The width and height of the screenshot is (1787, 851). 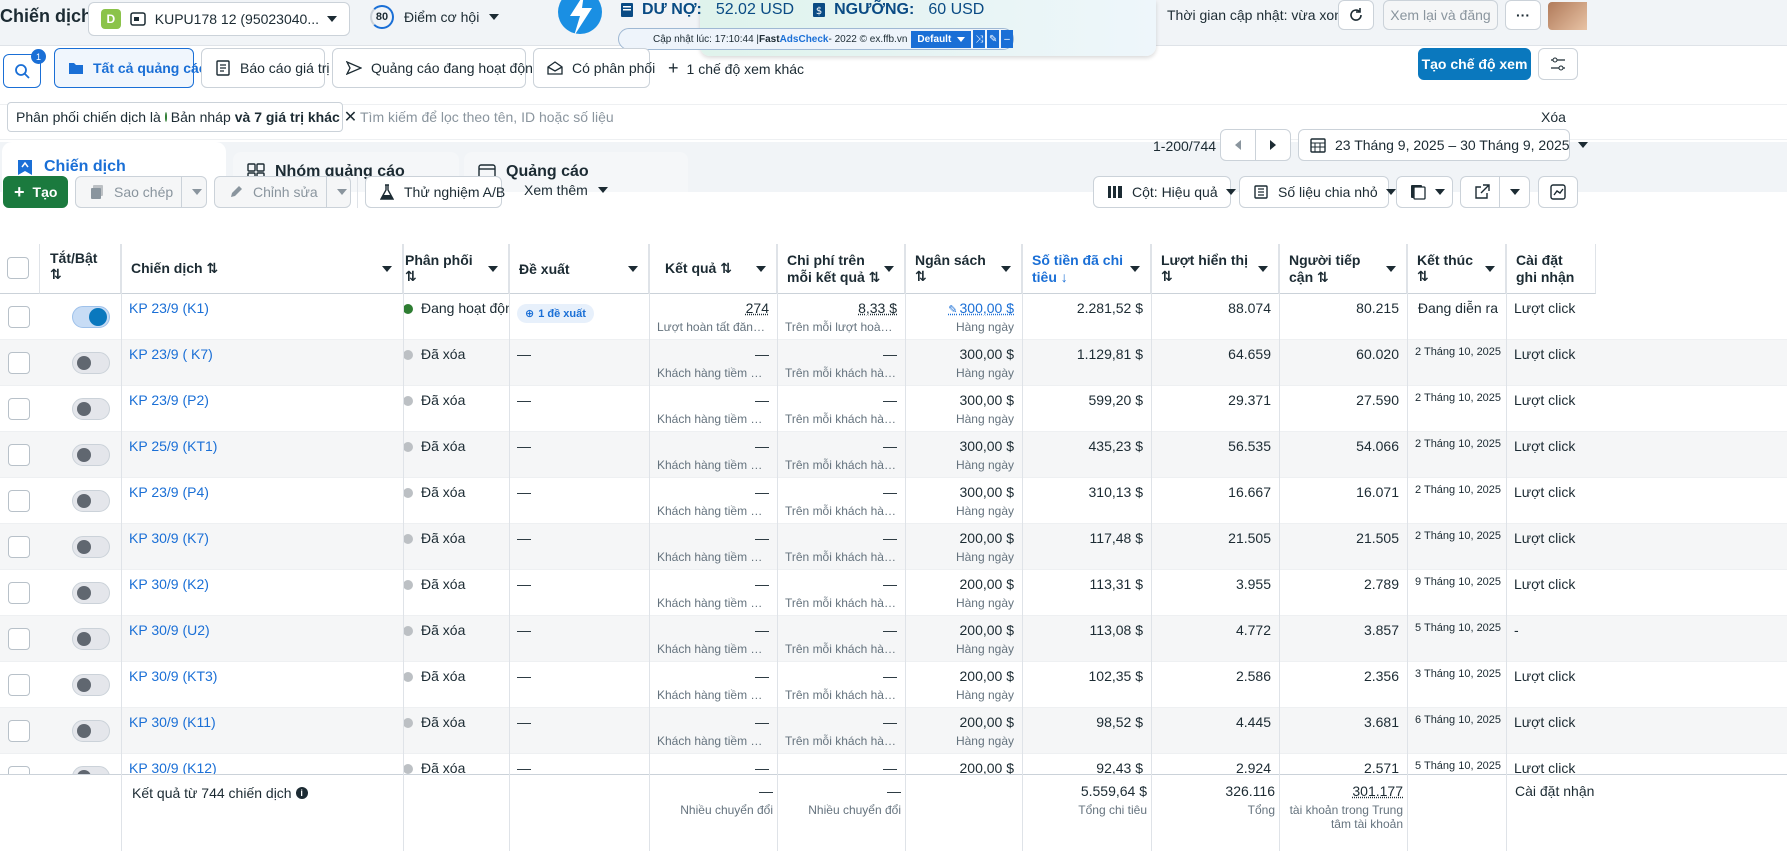 I want to click on col-ends: Kết thúc ⇅, so click(x=1456, y=269).